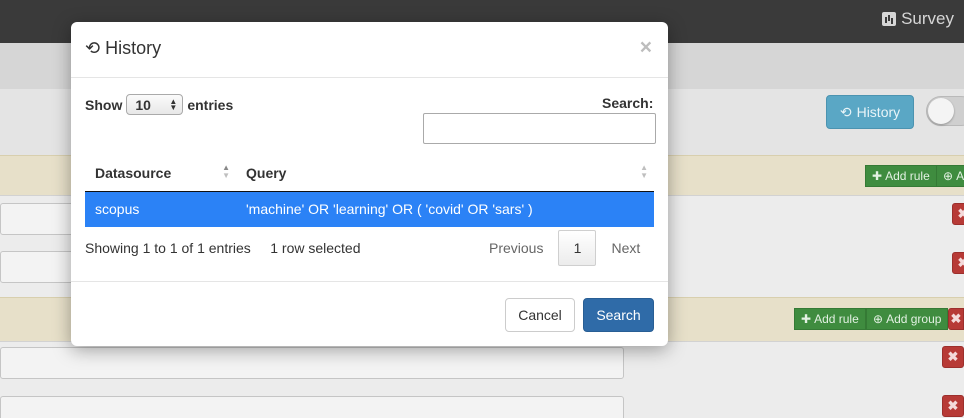  I want to click on history-button: ⟲ History, so click(870, 112).